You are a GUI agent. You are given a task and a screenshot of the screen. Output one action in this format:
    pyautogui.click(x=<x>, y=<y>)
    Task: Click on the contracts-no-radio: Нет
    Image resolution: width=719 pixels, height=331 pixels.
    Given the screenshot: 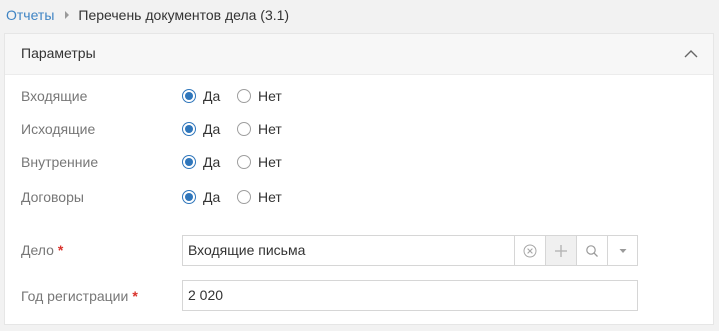 What is the action you would take?
    pyautogui.click(x=259, y=197)
    